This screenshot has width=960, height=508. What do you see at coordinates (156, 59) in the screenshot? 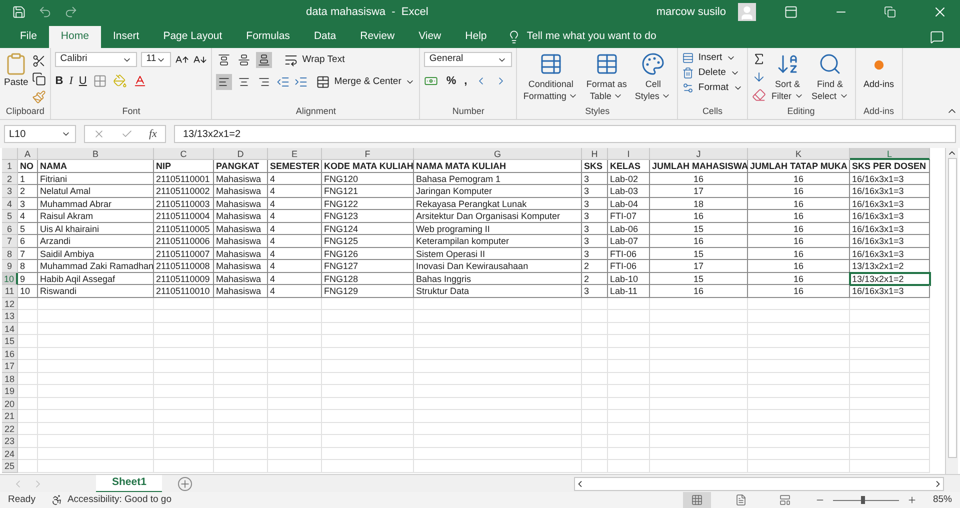
I see `font-size-field: 11` at bounding box center [156, 59].